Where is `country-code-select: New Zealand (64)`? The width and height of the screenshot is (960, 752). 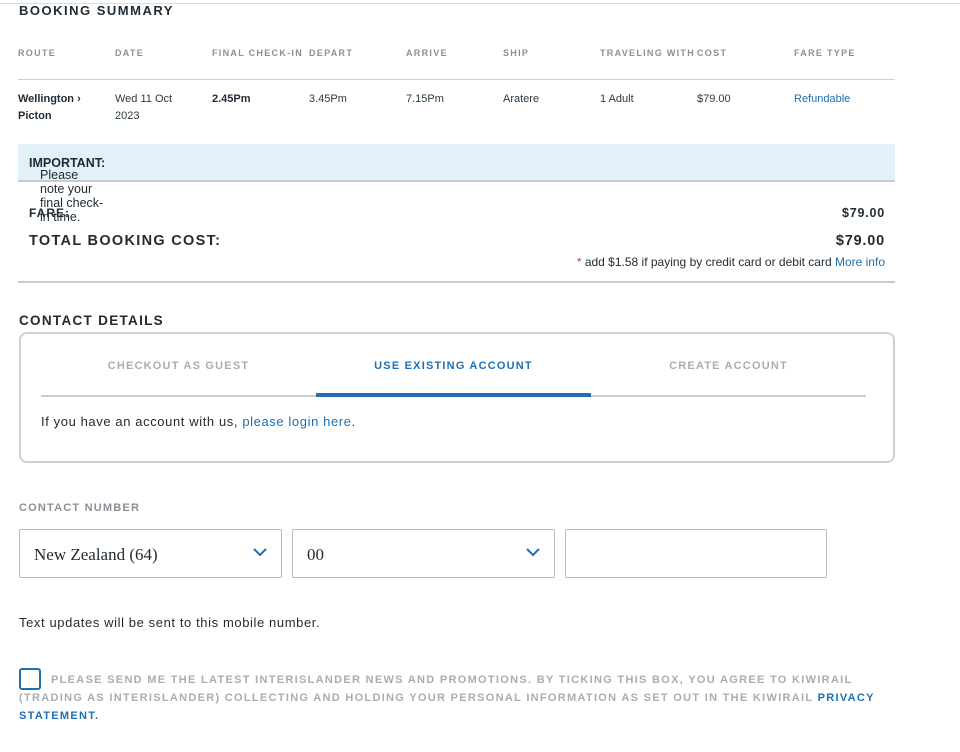 country-code-select: New Zealand (64) is located at coordinates (150, 553).